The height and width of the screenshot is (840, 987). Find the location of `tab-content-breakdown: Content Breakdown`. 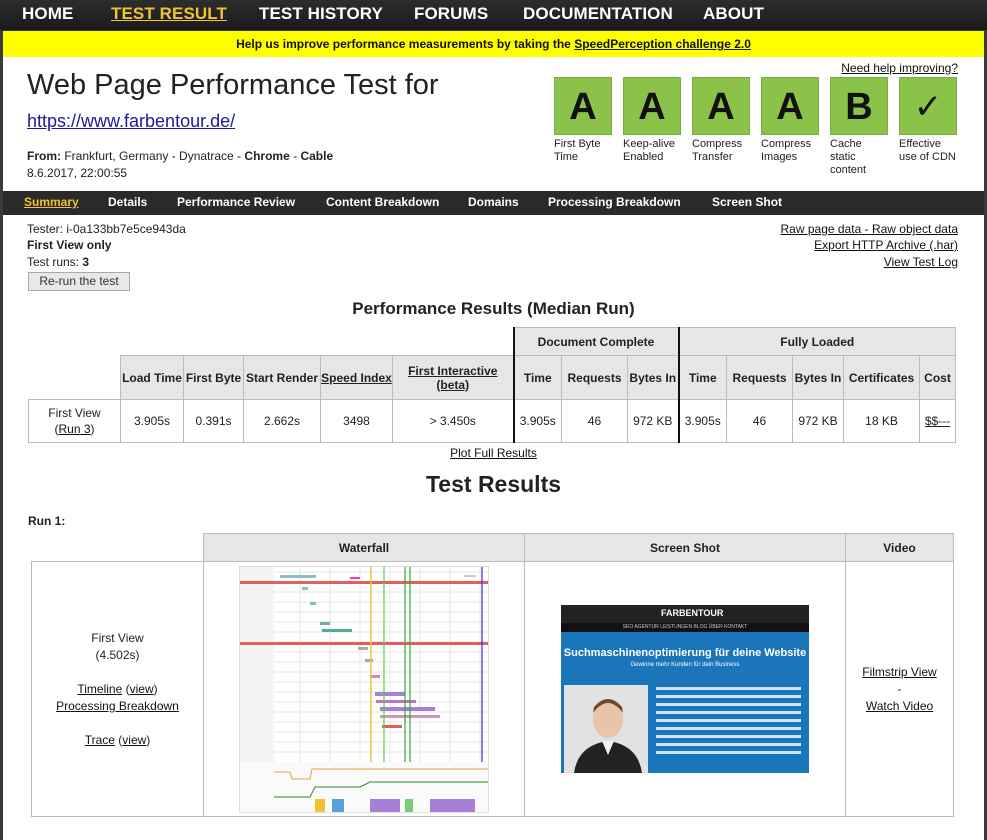

tab-content-breakdown: Content Breakdown is located at coordinates (382, 202).